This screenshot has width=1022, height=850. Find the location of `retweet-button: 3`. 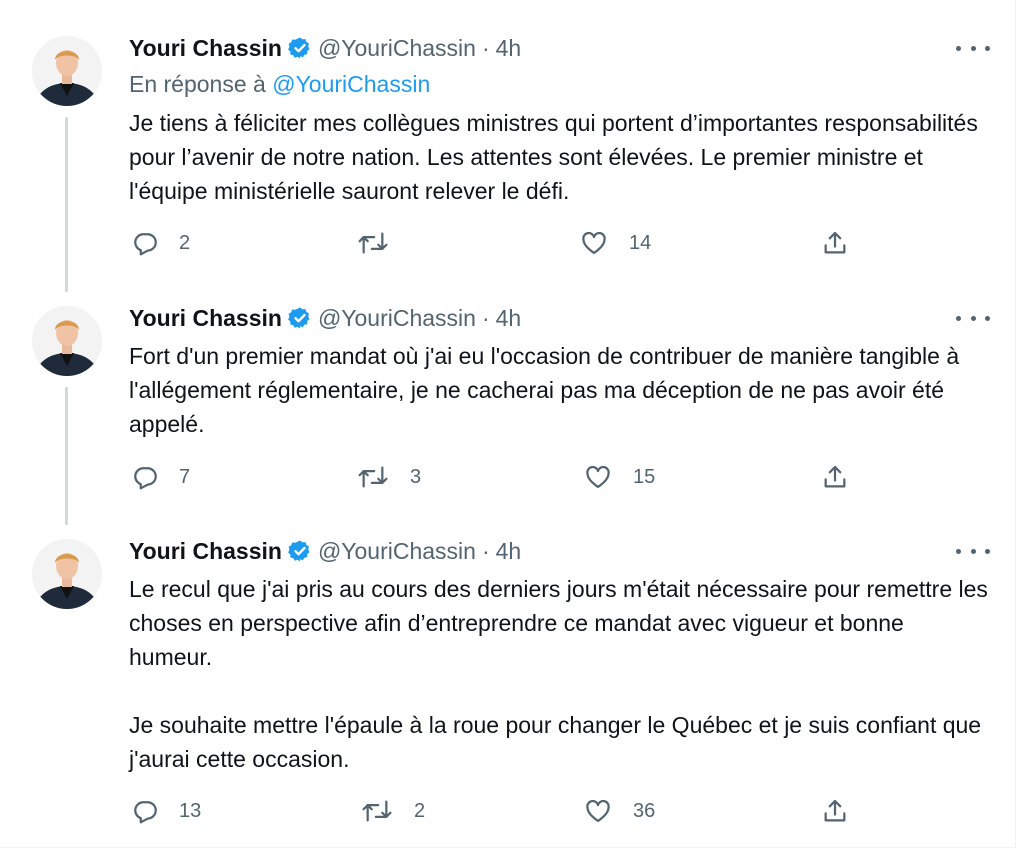

retweet-button: 3 is located at coordinates (388, 477).